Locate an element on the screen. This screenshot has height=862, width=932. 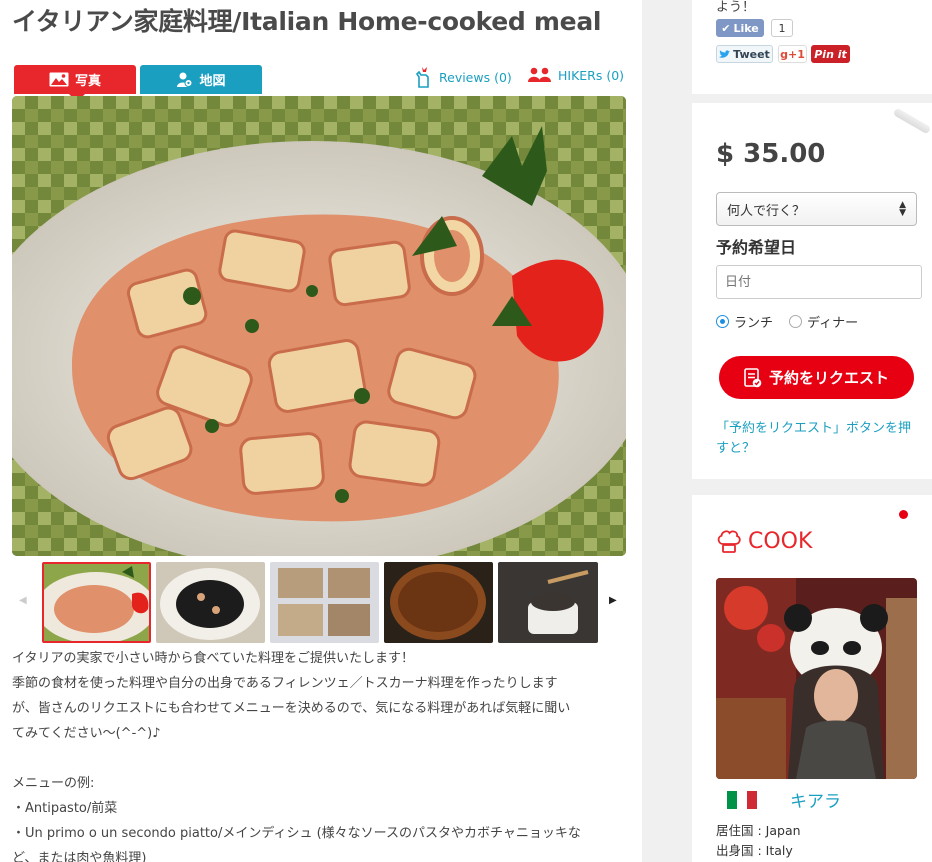
description-line: メニューの例: is located at coordinates (53, 783).